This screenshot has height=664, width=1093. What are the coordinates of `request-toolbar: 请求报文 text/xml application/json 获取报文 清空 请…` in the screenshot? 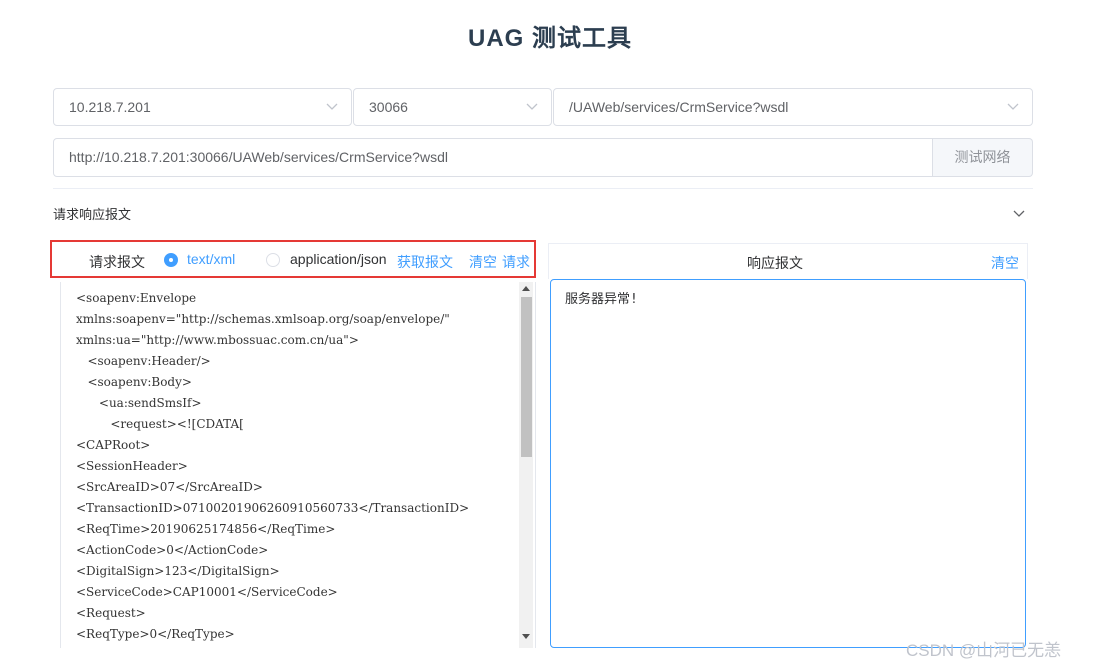 It's located at (293, 259).